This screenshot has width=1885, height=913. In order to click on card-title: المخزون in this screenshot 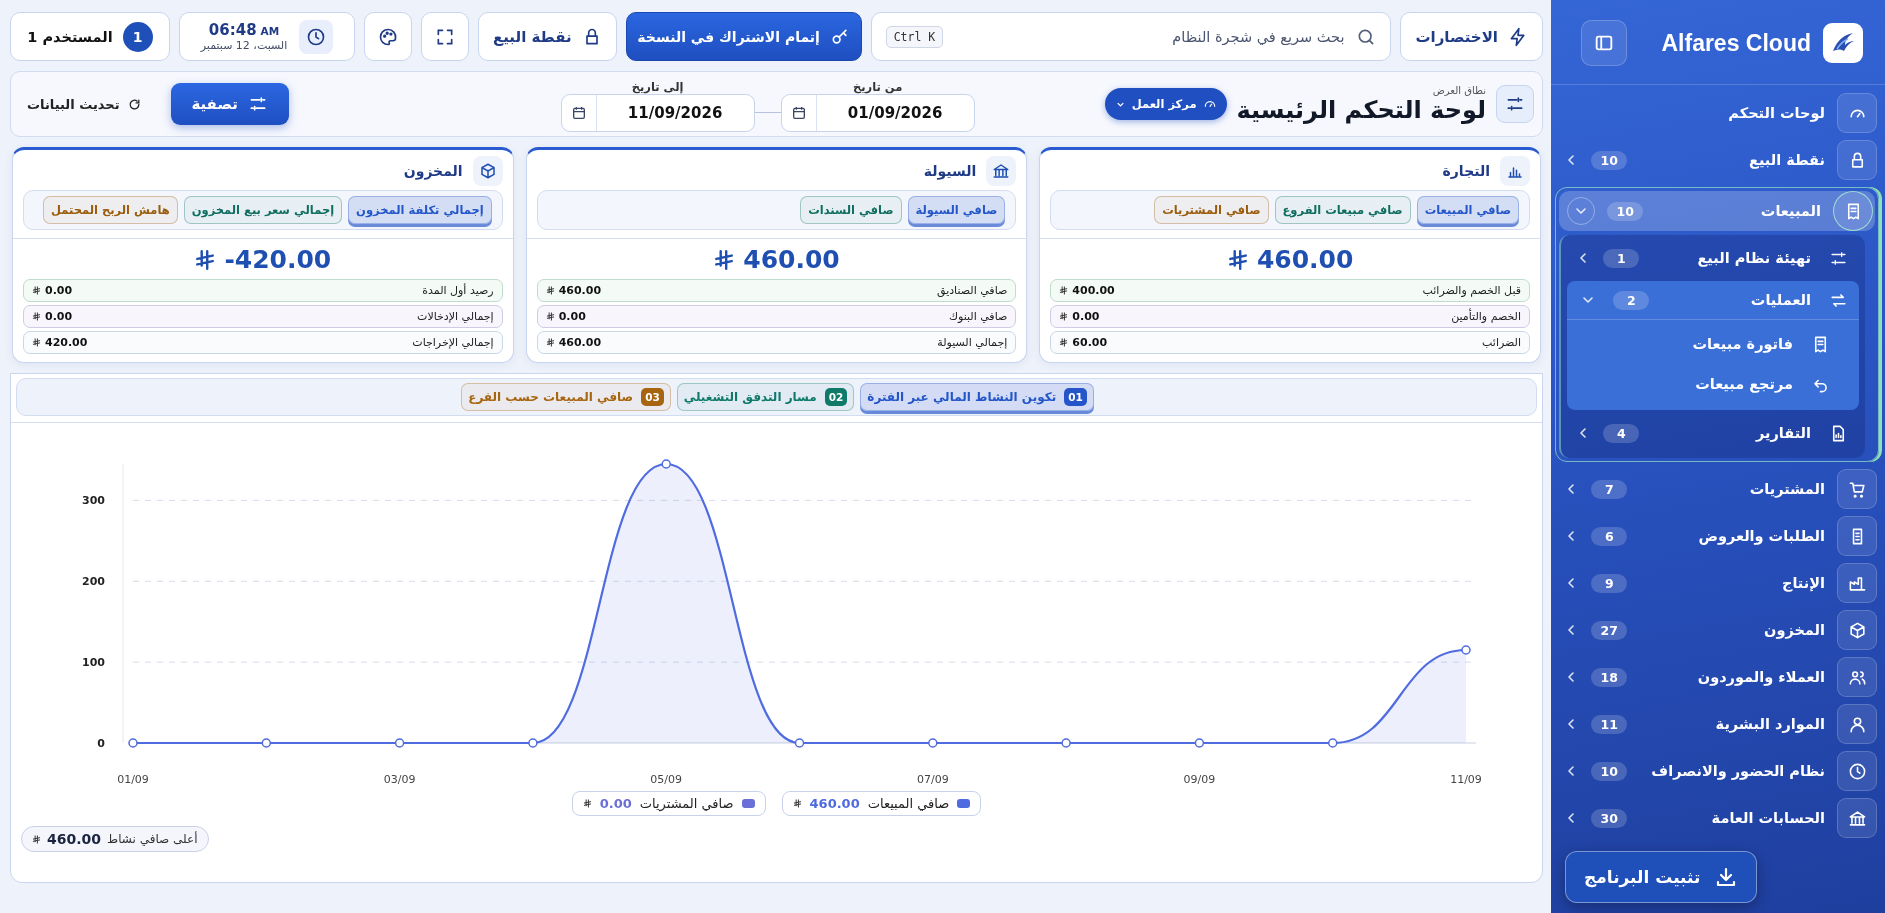, I will do `click(433, 171)`.